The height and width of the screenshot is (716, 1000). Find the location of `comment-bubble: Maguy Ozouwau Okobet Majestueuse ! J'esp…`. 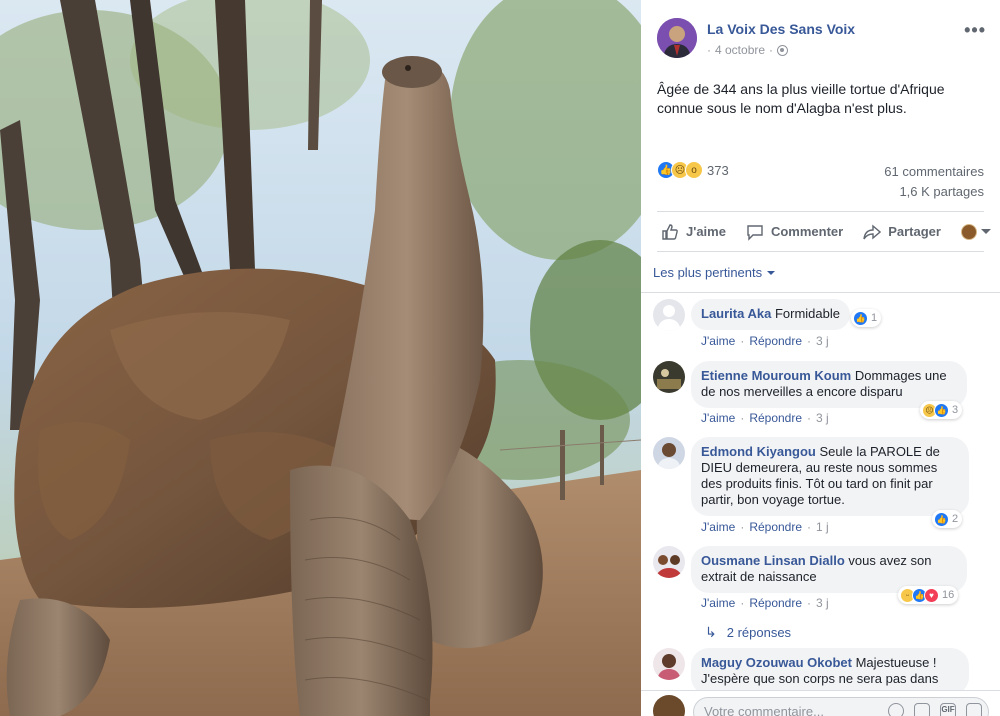

comment-bubble: Maguy Ozouwau Okobet Majestueuse ! J'esp… is located at coordinates (830, 671).